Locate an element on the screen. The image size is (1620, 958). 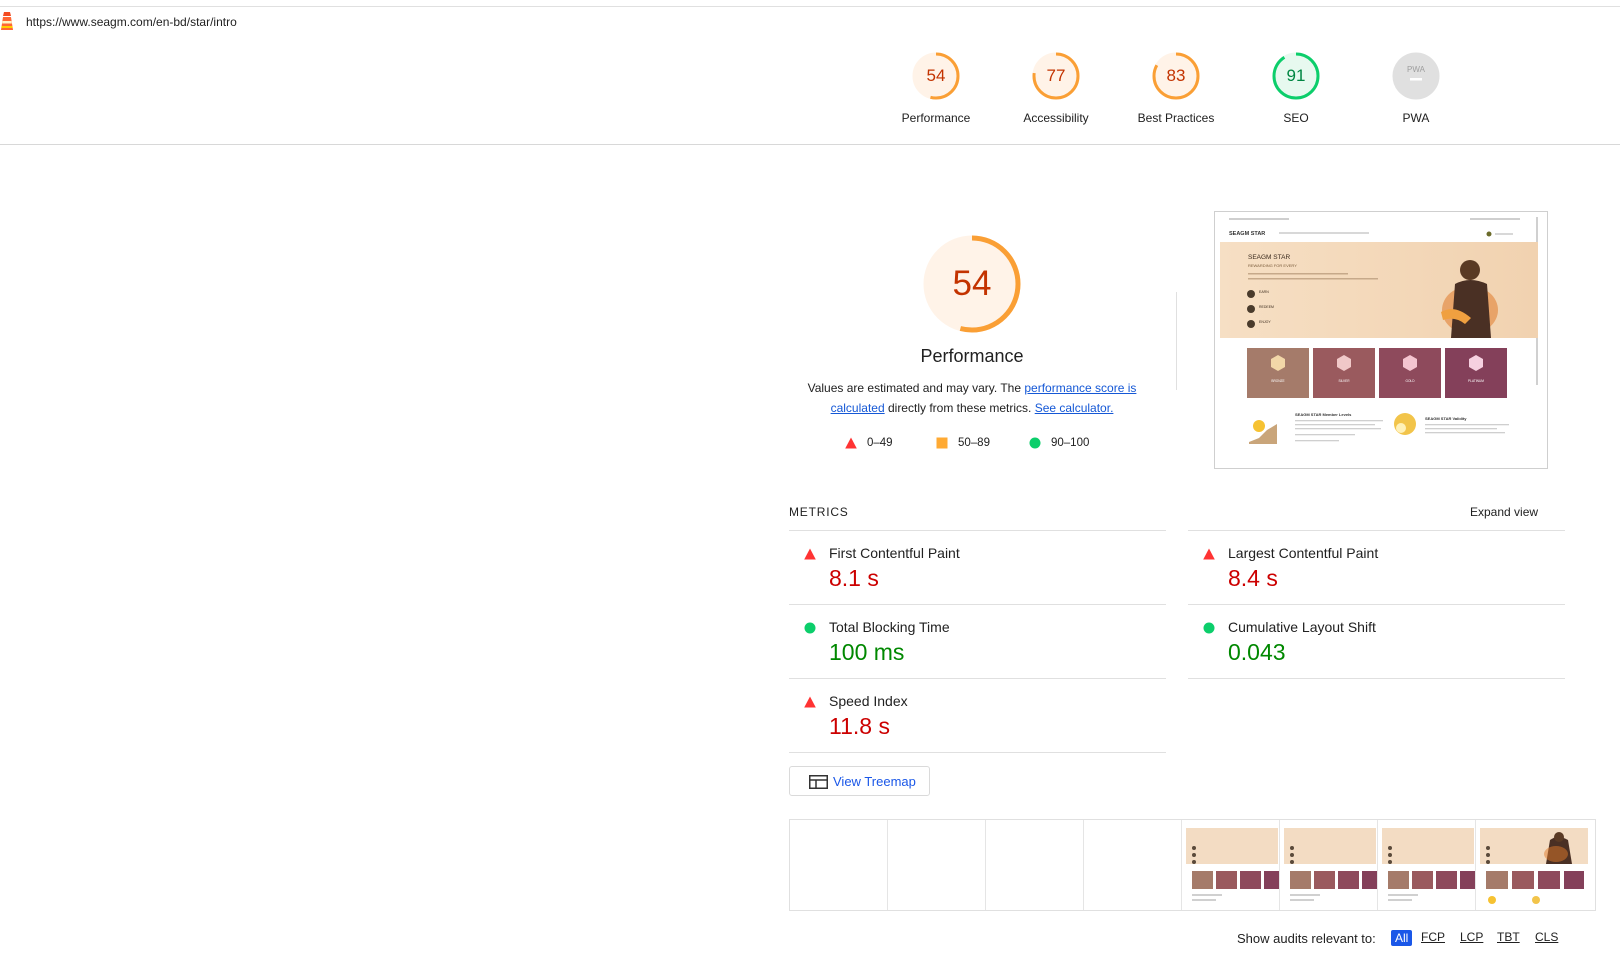
gauge-score is located at coordinates (1416, 76).